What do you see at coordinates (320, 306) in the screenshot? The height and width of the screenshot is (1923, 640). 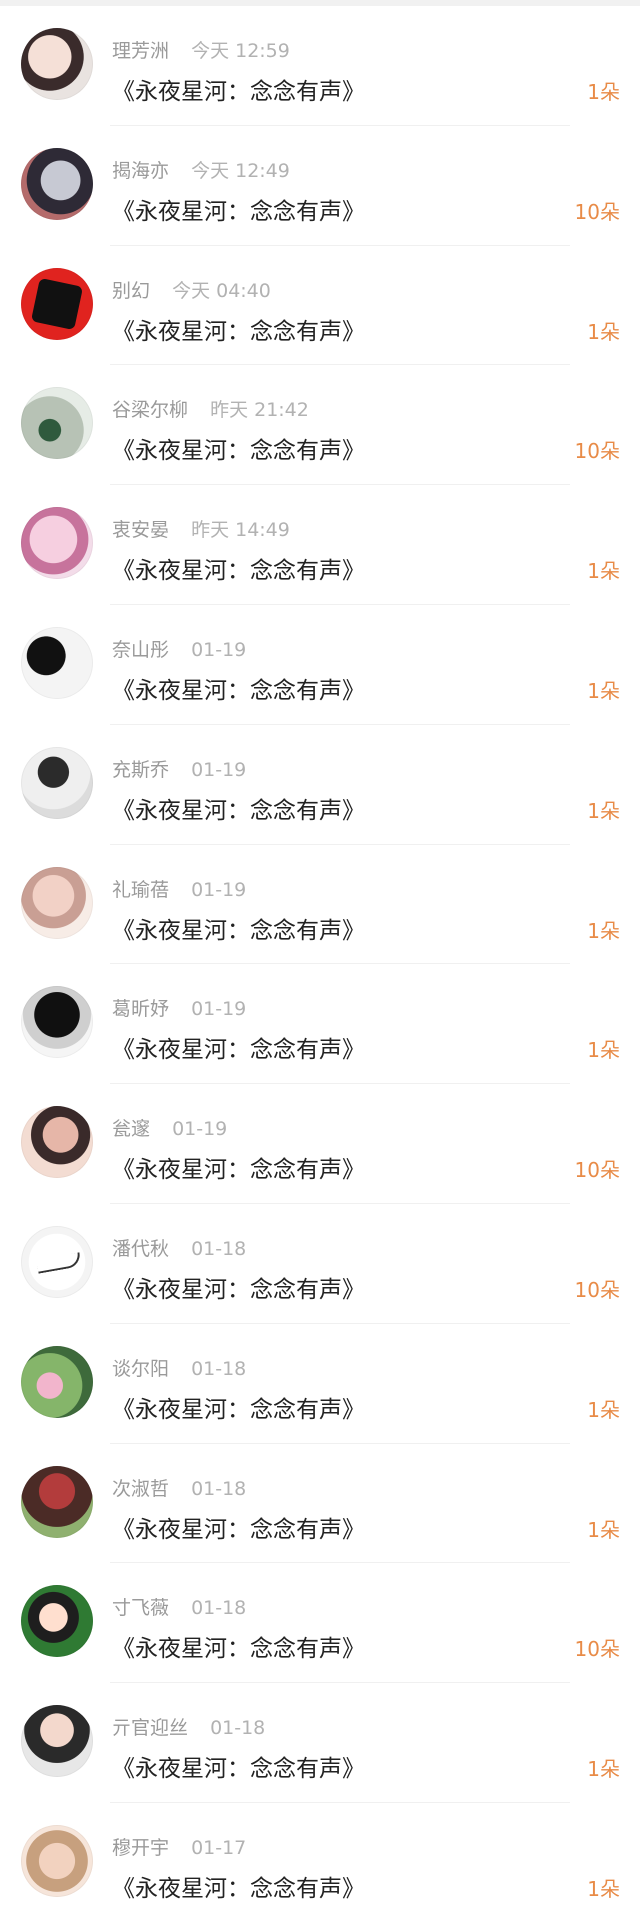 I see `list-item: 别幻 今天 04:40 《永夜星河：念念有声》 1朵` at bounding box center [320, 306].